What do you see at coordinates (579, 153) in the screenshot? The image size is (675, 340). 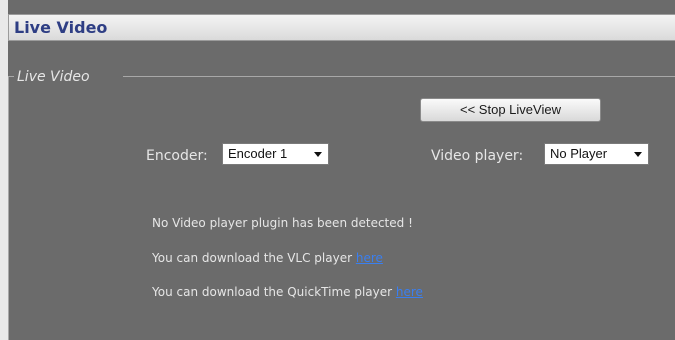 I see `video-player-select-value: No Player` at bounding box center [579, 153].